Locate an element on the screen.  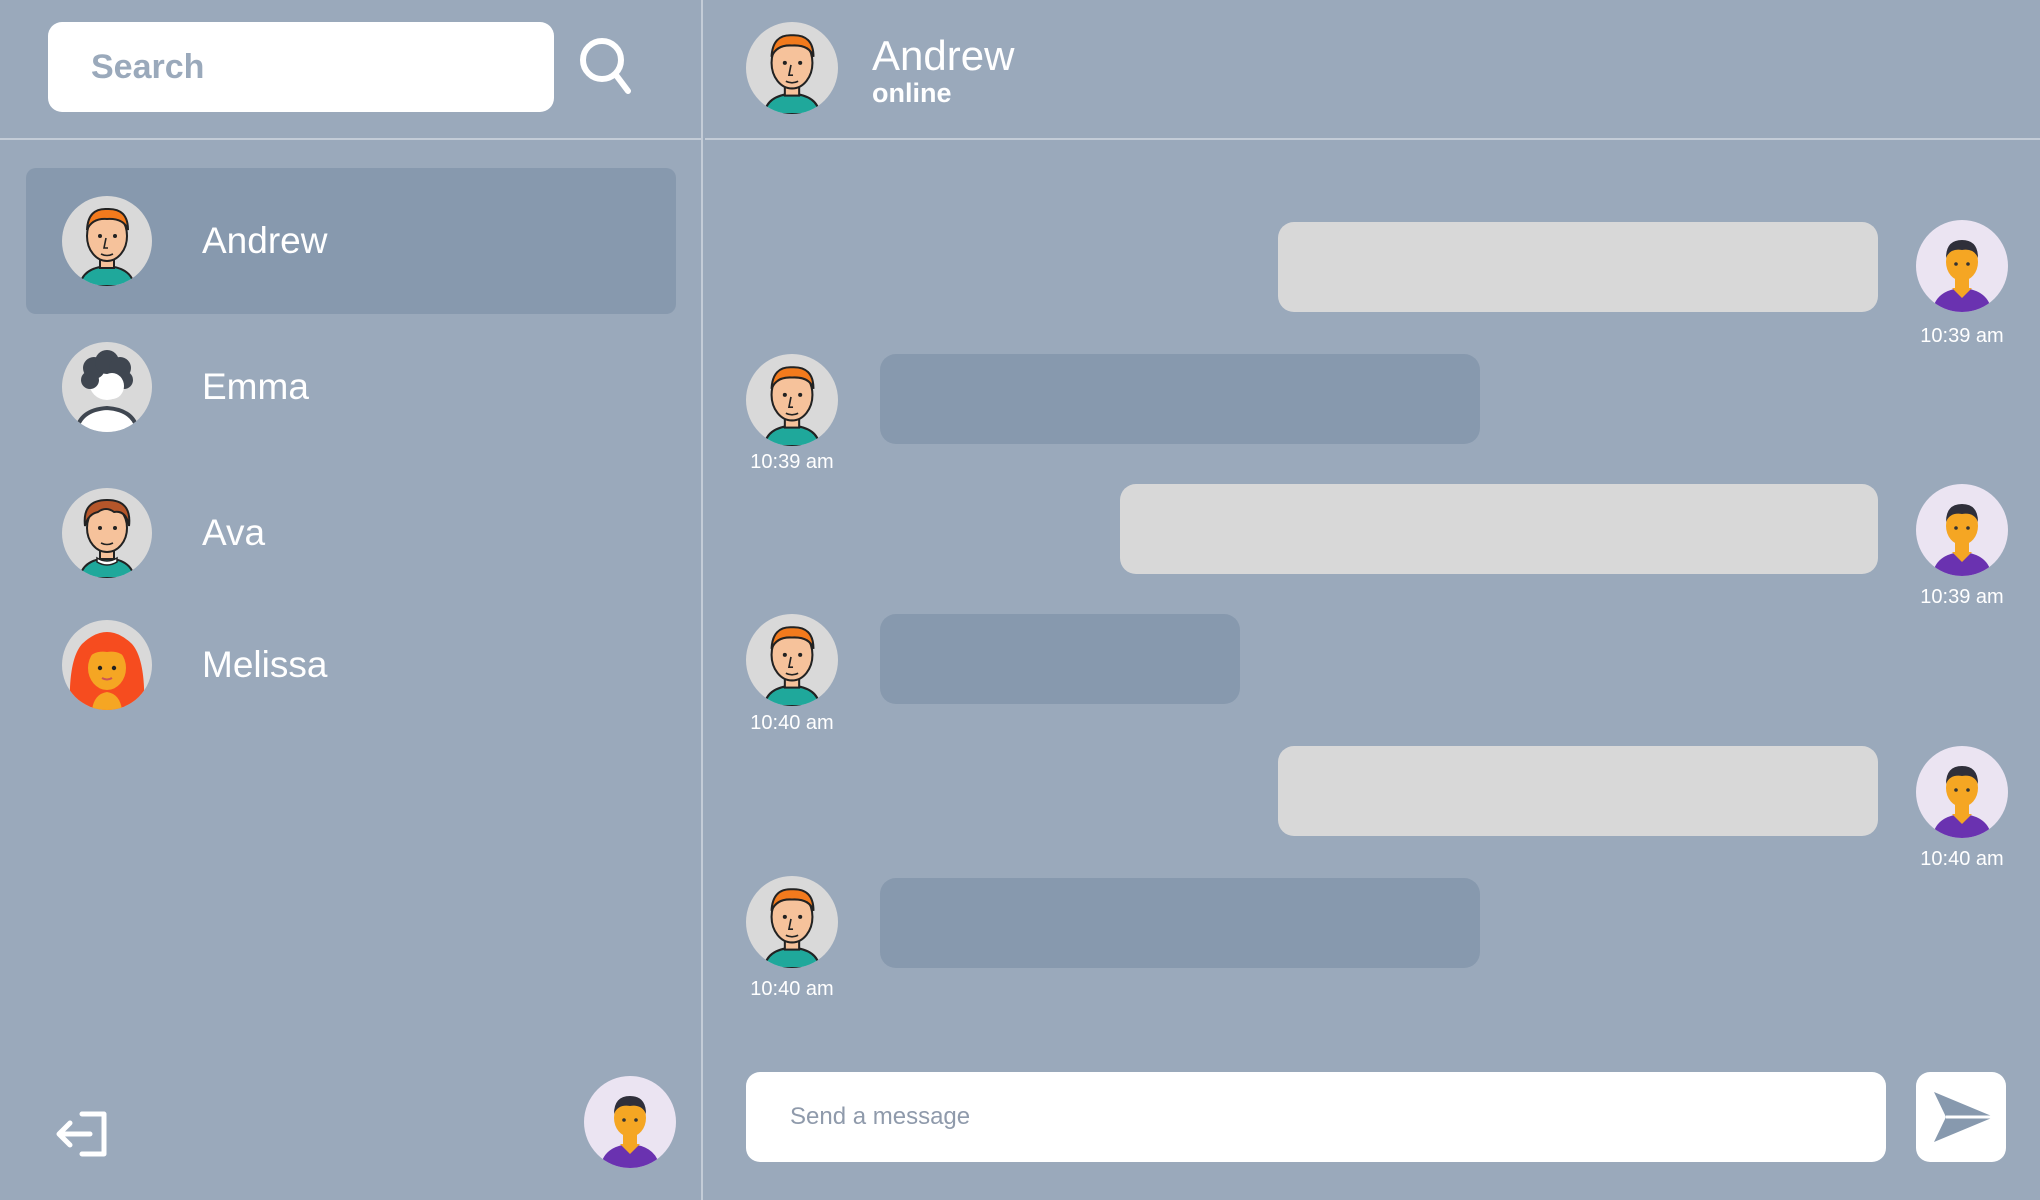
search-input is located at coordinates (301, 67).